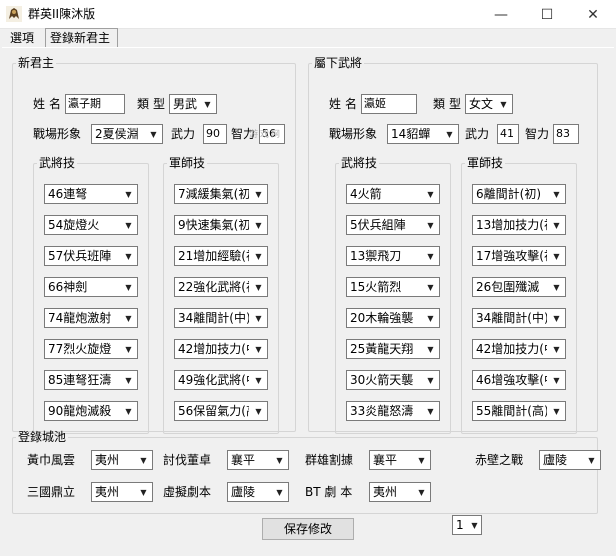  Describe the element at coordinates (95, 104) in the screenshot. I see `lord-name-input: 瀛子期` at that location.